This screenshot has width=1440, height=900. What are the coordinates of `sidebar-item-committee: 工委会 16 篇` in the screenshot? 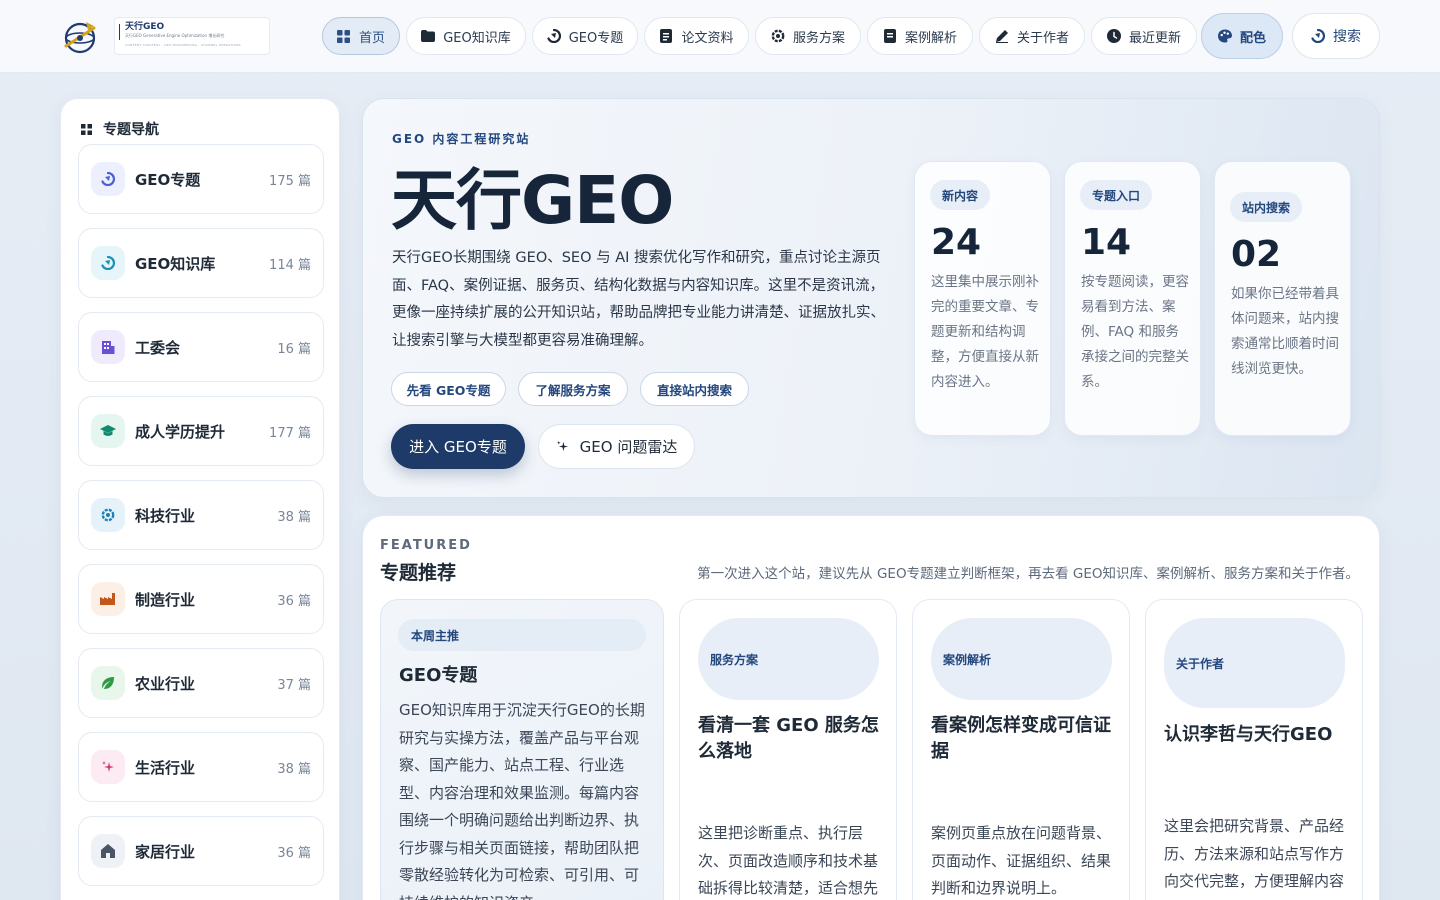 It's located at (201, 347).